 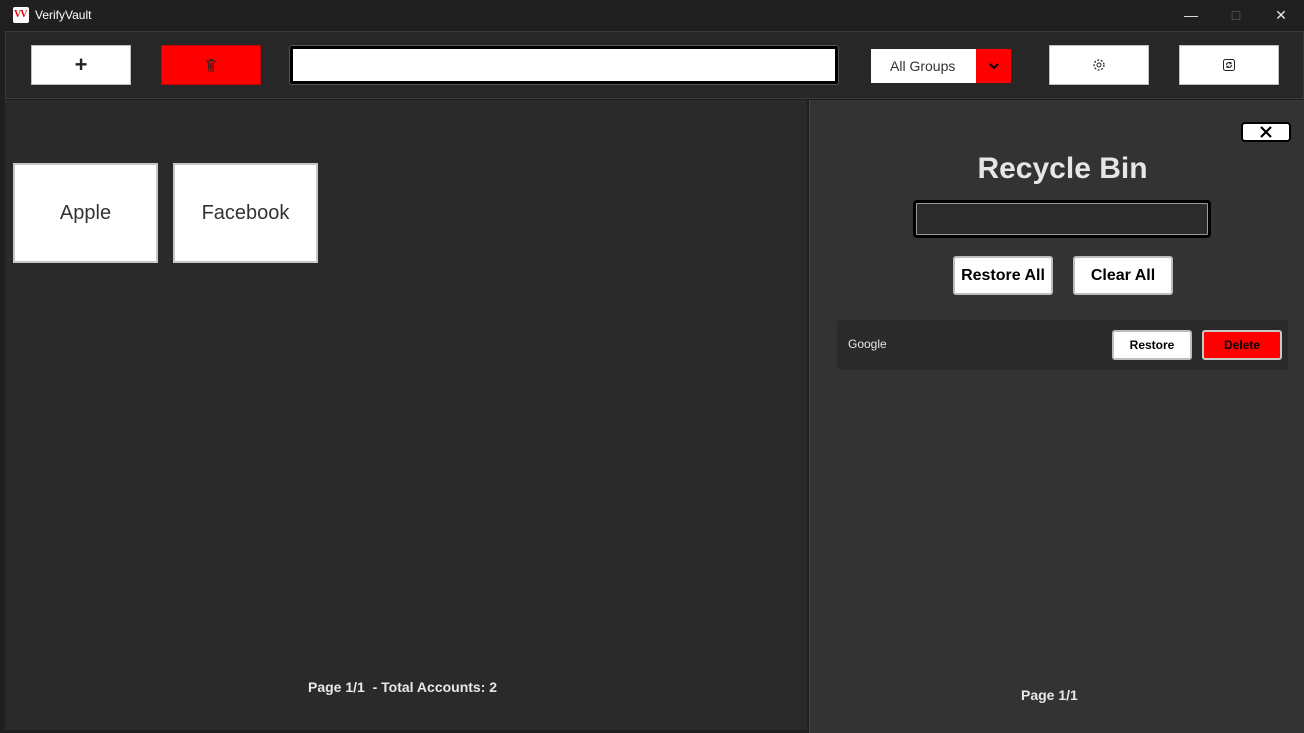 I want to click on account-card: Apple, so click(x=85, y=213).